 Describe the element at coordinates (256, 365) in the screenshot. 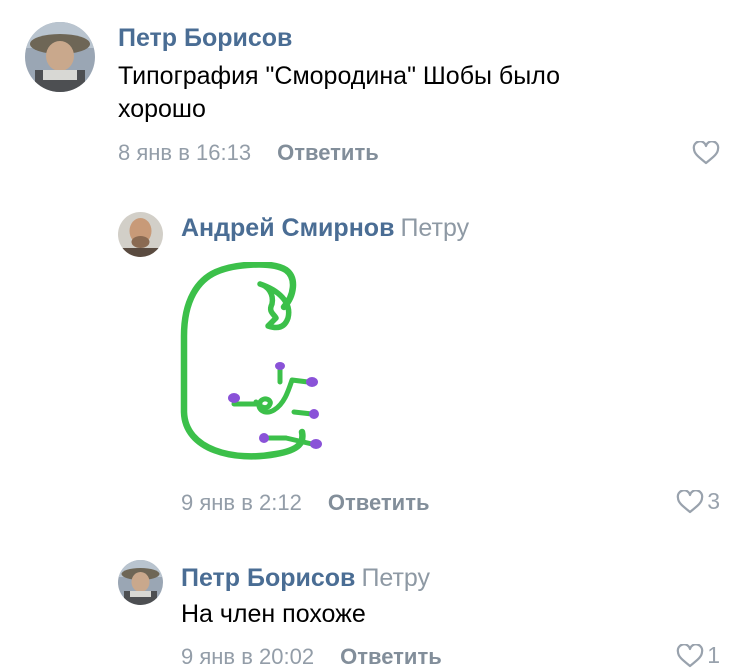

I see `comment-drawing` at that location.